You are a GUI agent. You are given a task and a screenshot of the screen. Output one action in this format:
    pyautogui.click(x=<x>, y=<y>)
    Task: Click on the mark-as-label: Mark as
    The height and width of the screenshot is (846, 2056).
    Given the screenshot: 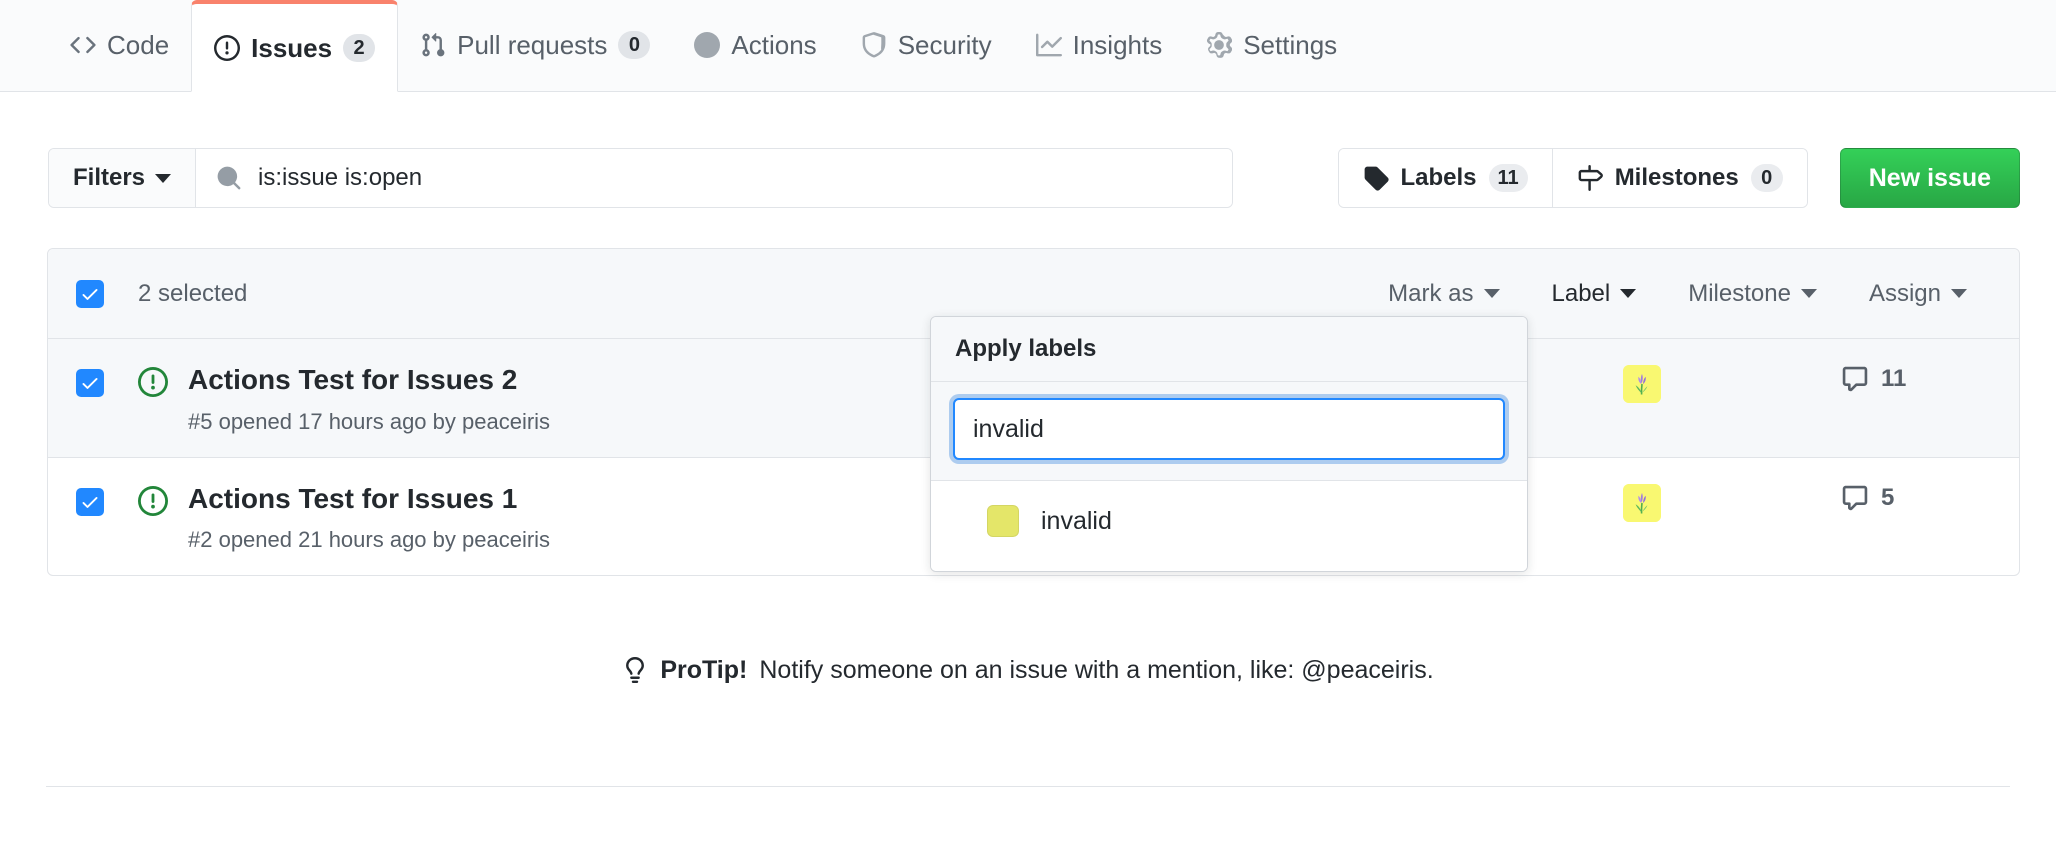 What is the action you would take?
    pyautogui.click(x=1431, y=293)
    